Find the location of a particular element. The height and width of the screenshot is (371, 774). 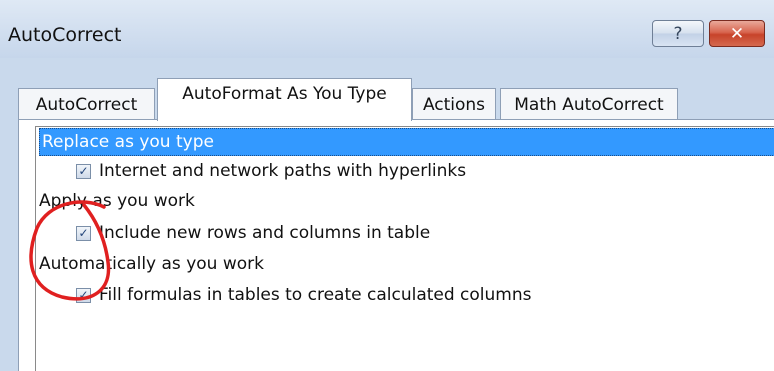

section-header-label: Replace as you type is located at coordinates (128, 142).